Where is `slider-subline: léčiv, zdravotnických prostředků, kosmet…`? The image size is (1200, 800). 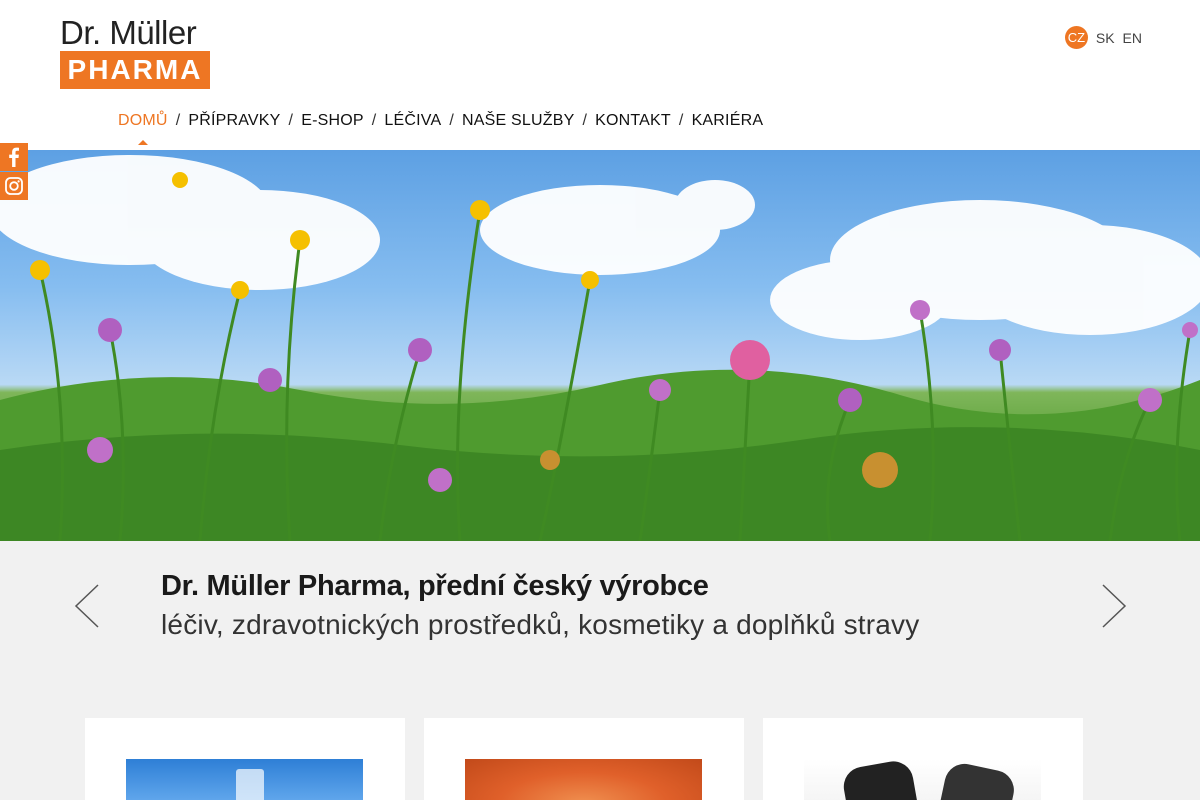 slider-subline: léčiv, zdravotnických prostředků, kosmet… is located at coordinates (540, 624).